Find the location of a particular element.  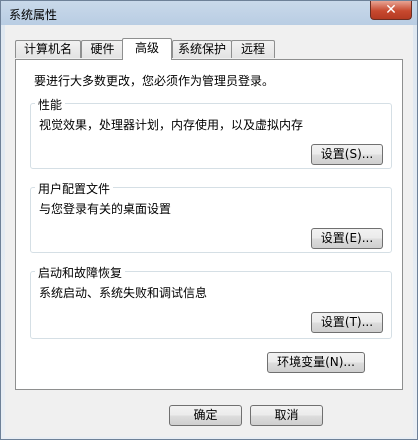

ok-button: 确定 is located at coordinates (205, 415).